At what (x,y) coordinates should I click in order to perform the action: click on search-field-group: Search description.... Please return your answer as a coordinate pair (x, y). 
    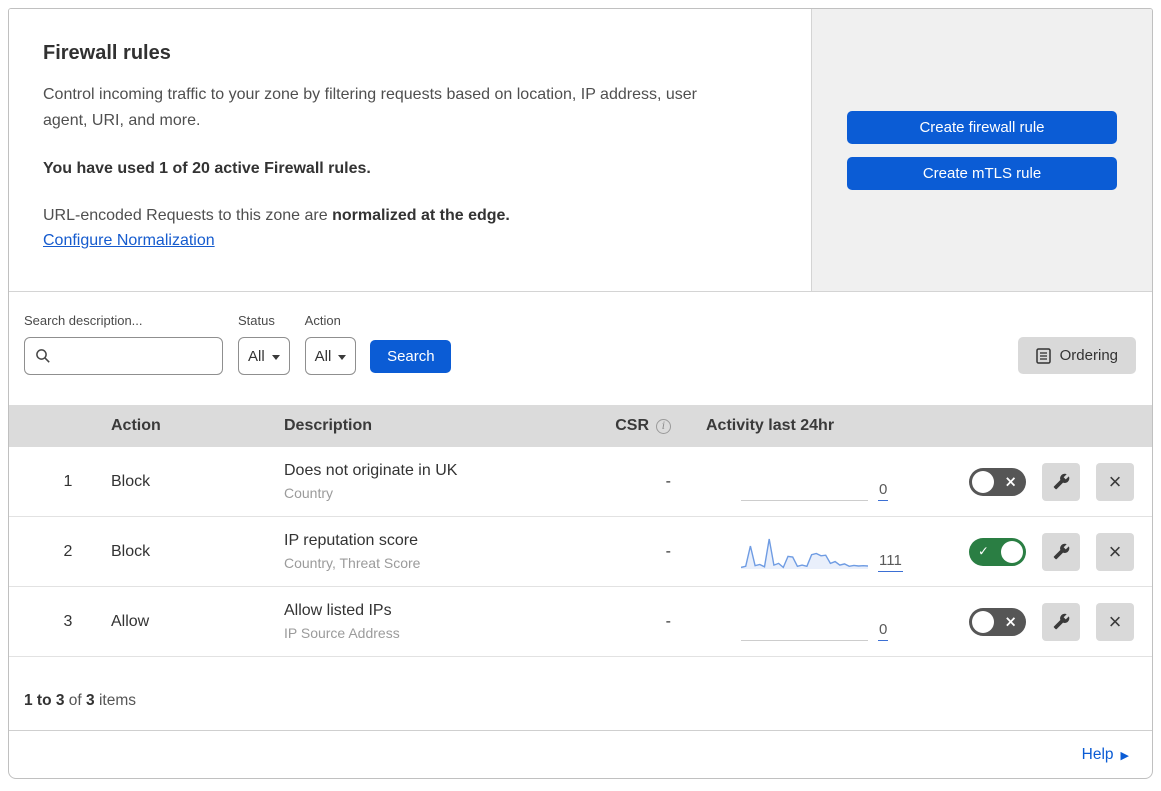
    Looking at the image, I should click on (123, 344).